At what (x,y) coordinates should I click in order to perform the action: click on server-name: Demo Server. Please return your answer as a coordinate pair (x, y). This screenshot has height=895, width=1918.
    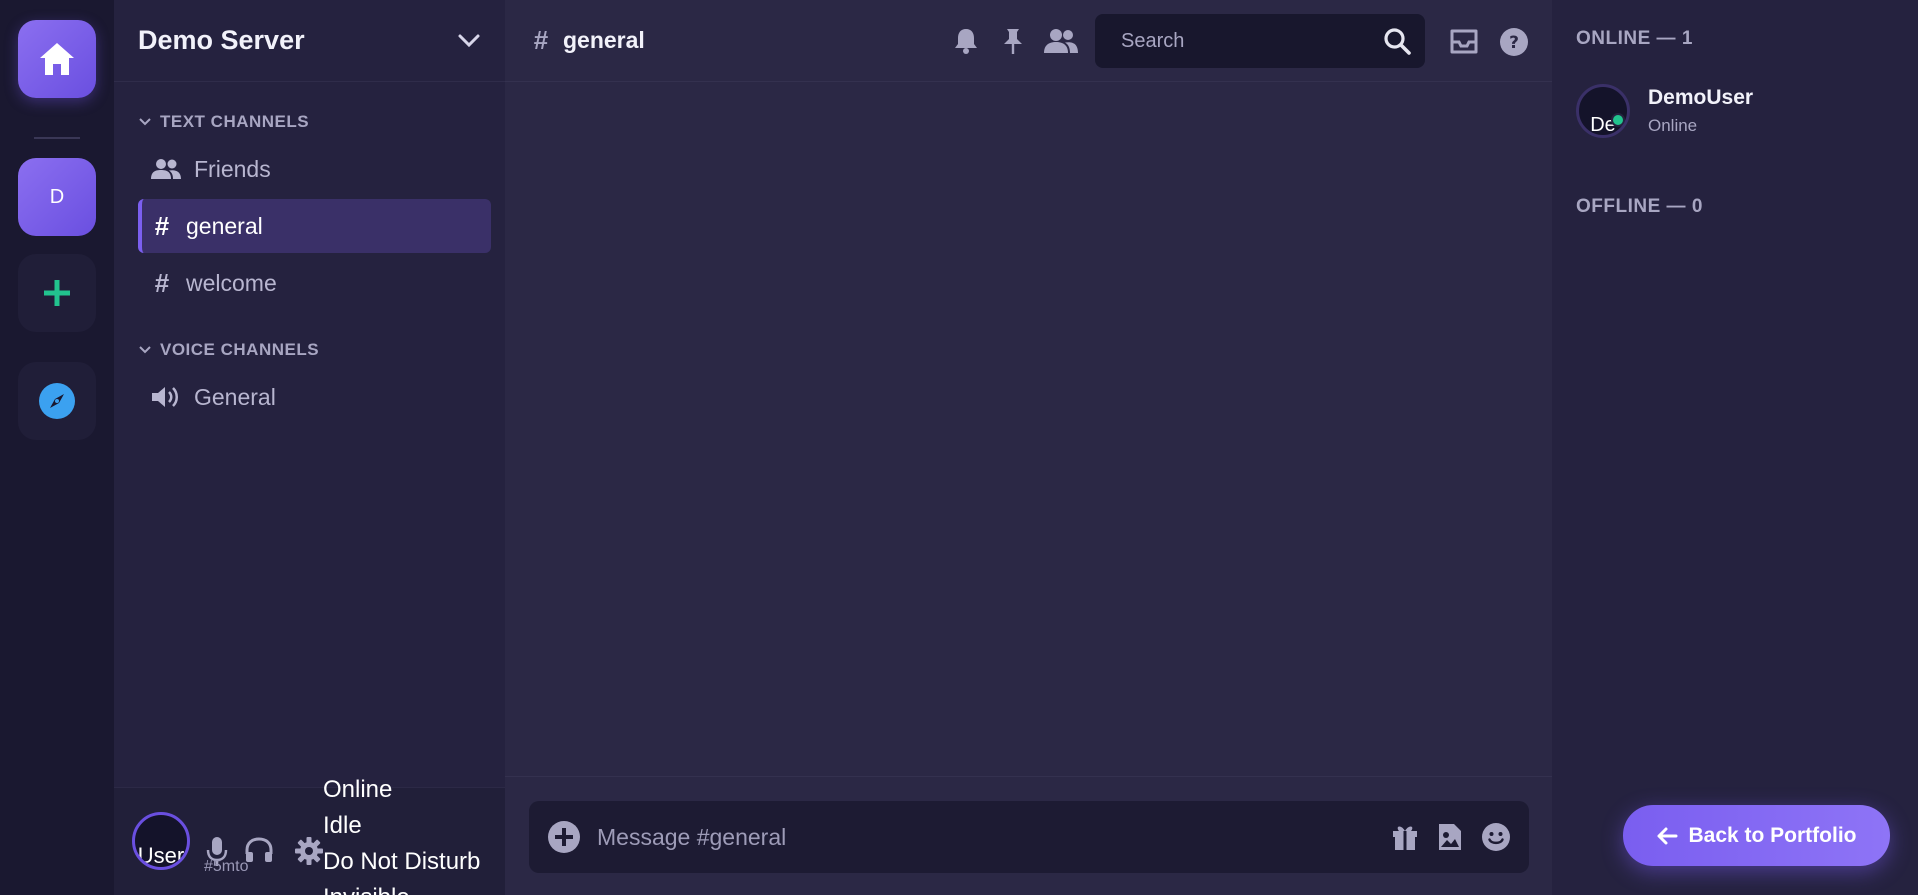
    Looking at the image, I should click on (221, 40).